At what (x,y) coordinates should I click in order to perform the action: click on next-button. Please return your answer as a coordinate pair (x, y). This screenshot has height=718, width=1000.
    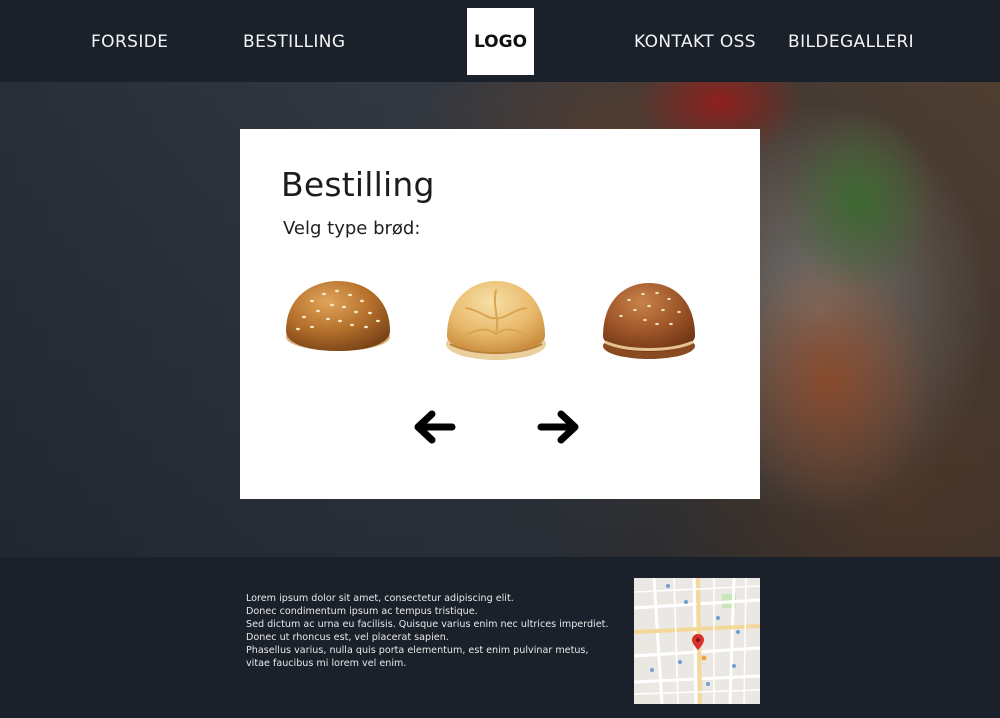
    Looking at the image, I should click on (559, 427).